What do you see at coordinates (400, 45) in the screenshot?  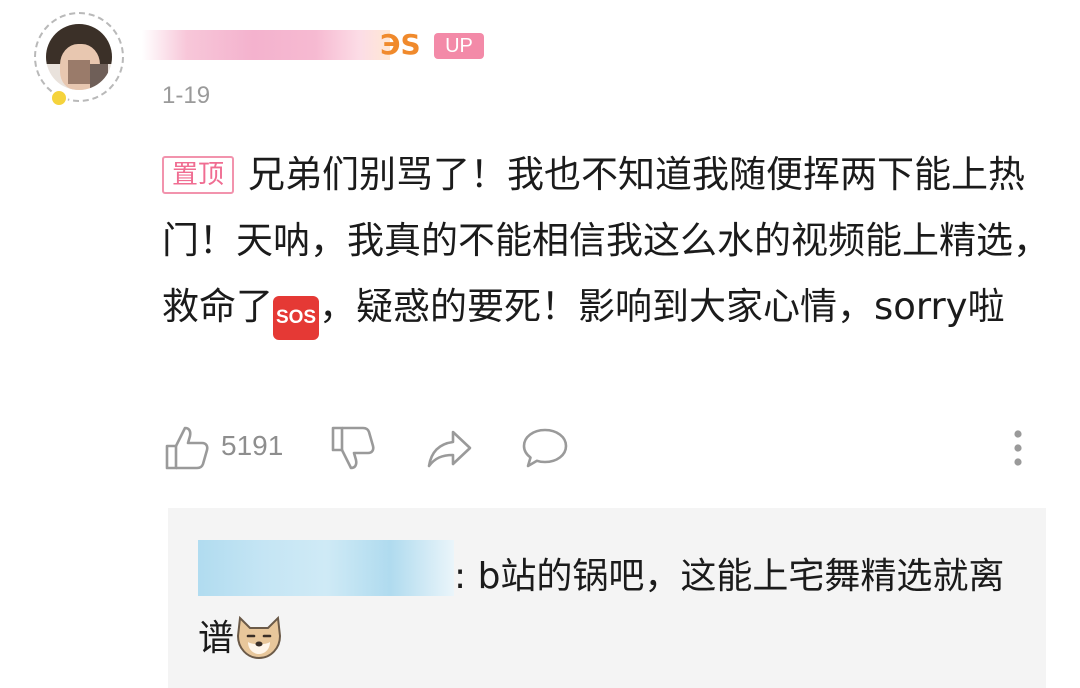 I see `username-tail: ЭS` at bounding box center [400, 45].